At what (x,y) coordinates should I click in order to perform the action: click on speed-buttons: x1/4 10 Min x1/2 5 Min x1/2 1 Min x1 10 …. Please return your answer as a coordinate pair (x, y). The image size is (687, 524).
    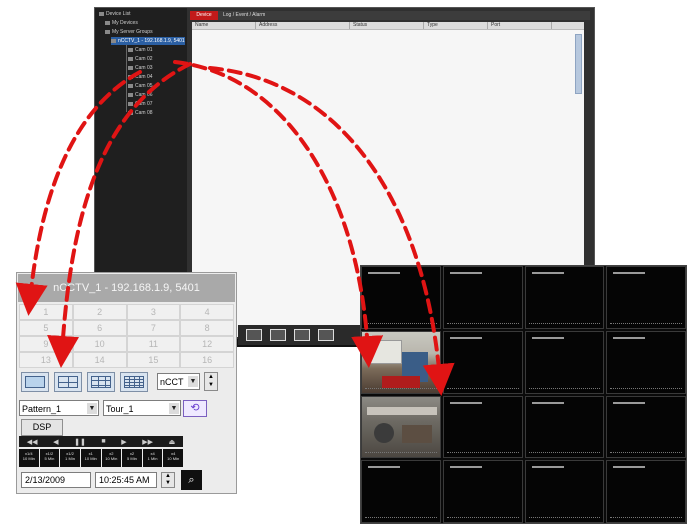
    Looking at the image, I should click on (101, 458).